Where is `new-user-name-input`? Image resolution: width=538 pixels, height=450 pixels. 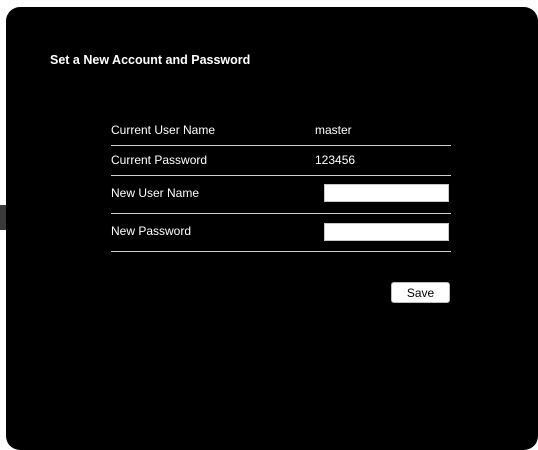 new-user-name-input is located at coordinates (386, 193).